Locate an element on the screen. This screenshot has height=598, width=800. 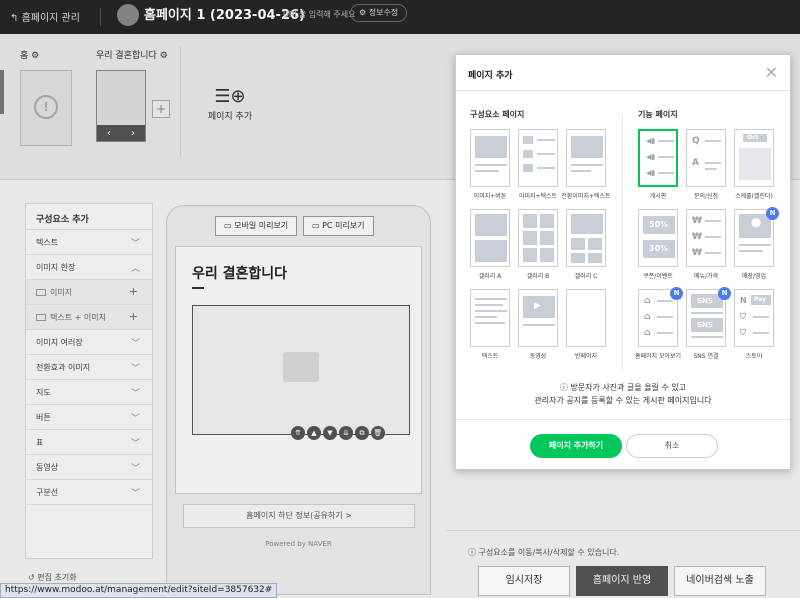
tile-coupon: 50% 30% is located at coordinates (658, 238).